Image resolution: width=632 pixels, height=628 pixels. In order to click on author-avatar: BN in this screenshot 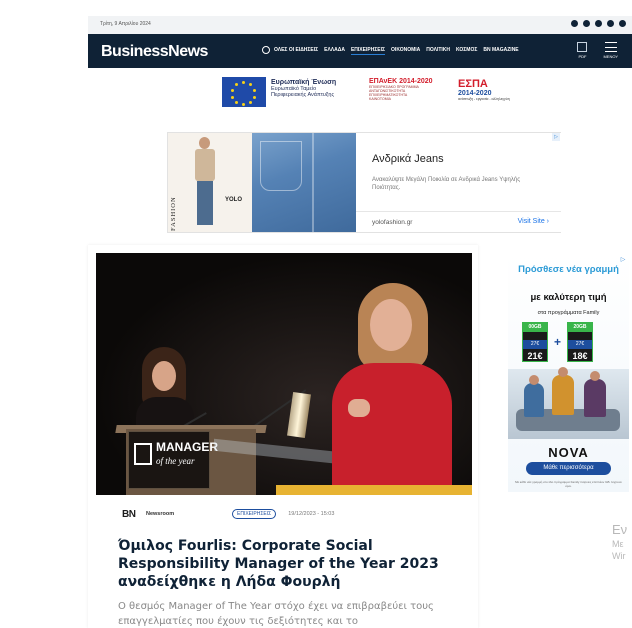, I will do `click(129, 514)`.